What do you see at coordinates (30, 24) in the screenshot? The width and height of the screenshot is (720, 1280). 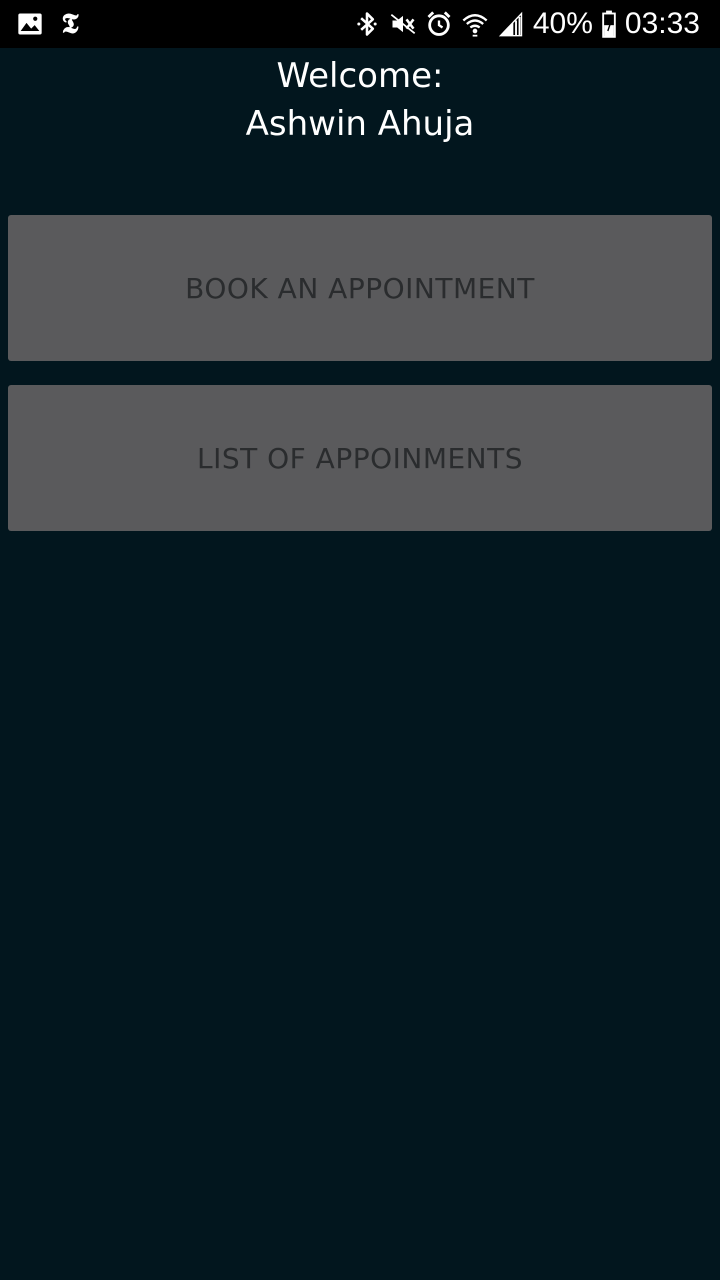 I see `gallery-icon` at bounding box center [30, 24].